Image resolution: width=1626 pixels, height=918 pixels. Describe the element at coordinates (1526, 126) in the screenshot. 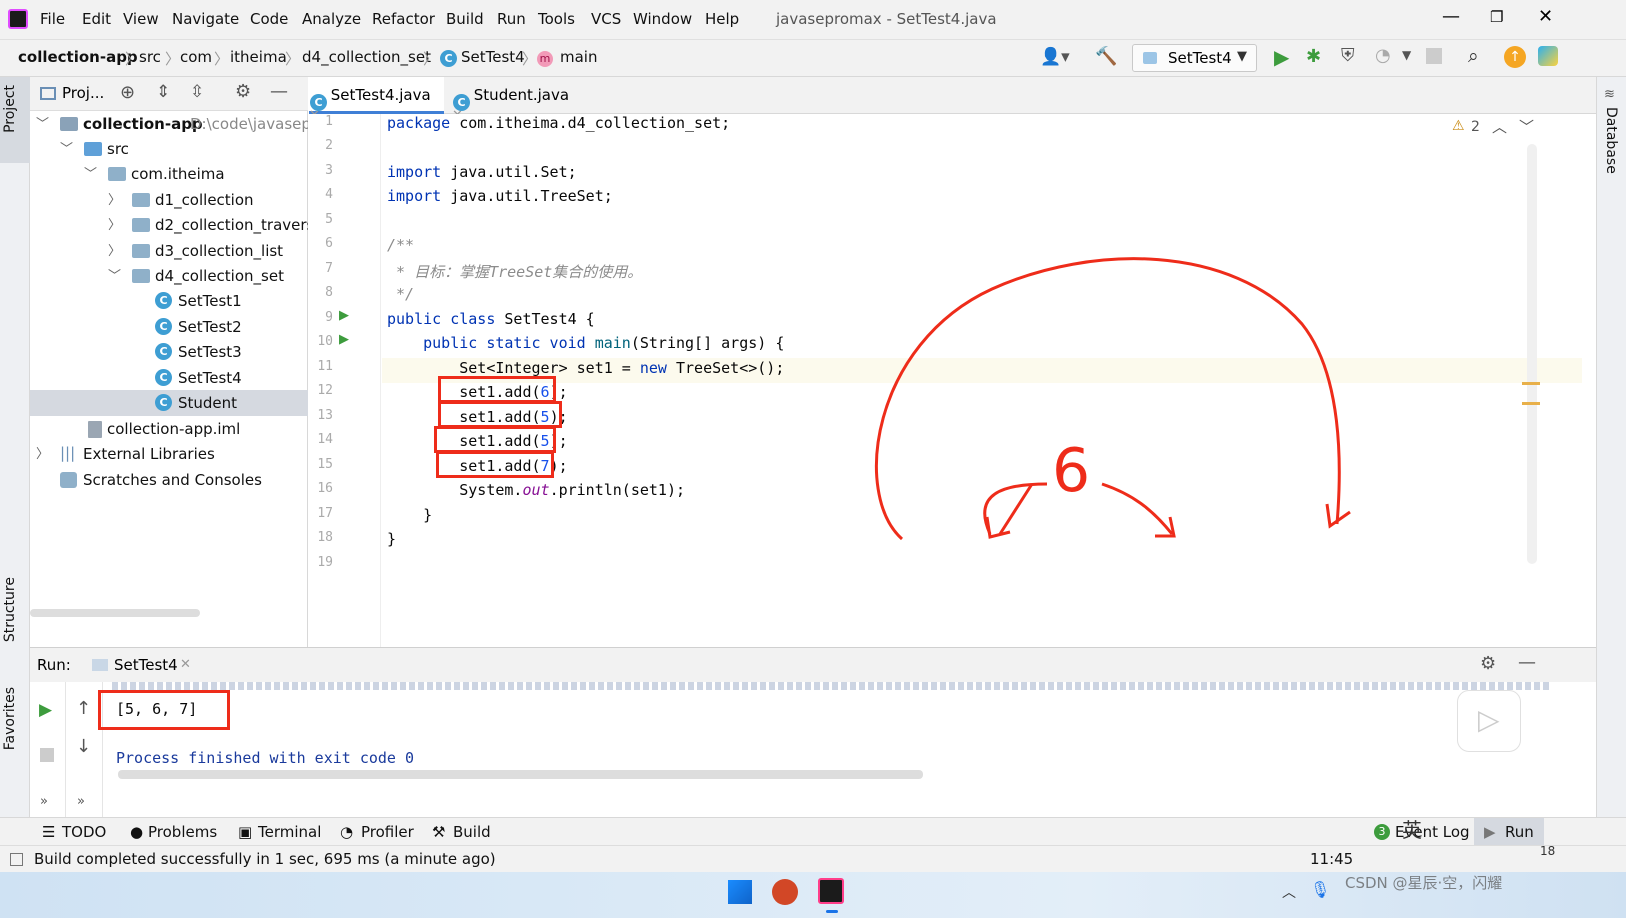

I see `next-highlight-icon: ﹀` at that location.